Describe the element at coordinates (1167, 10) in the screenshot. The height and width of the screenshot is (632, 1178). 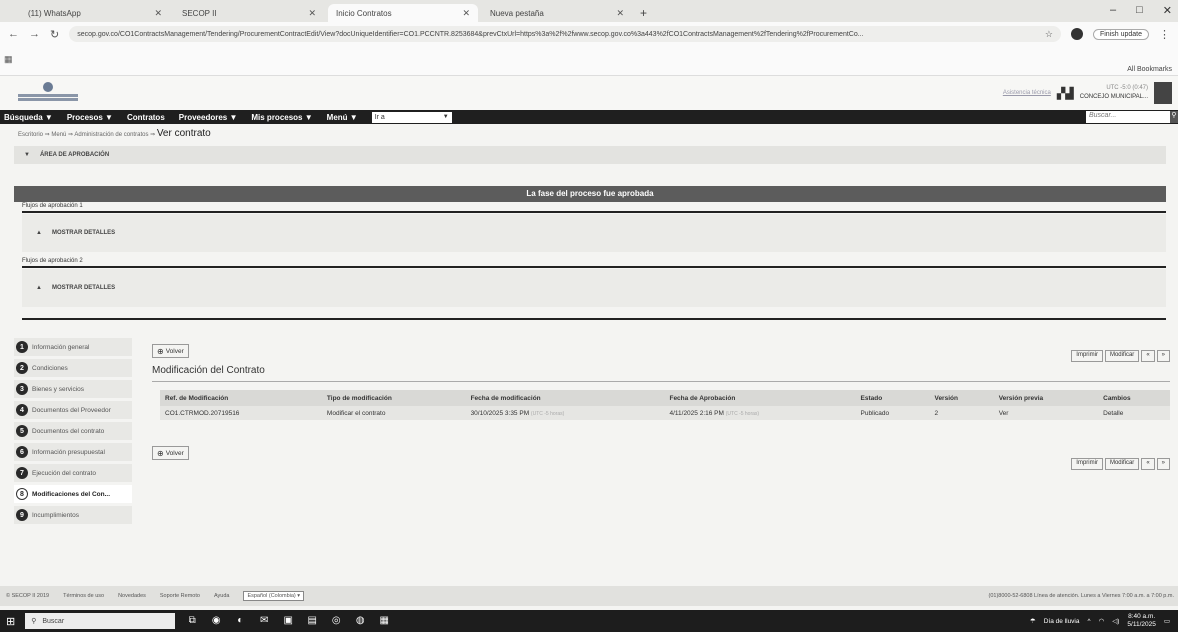
I see `window-close-icon: ✕` at that location.